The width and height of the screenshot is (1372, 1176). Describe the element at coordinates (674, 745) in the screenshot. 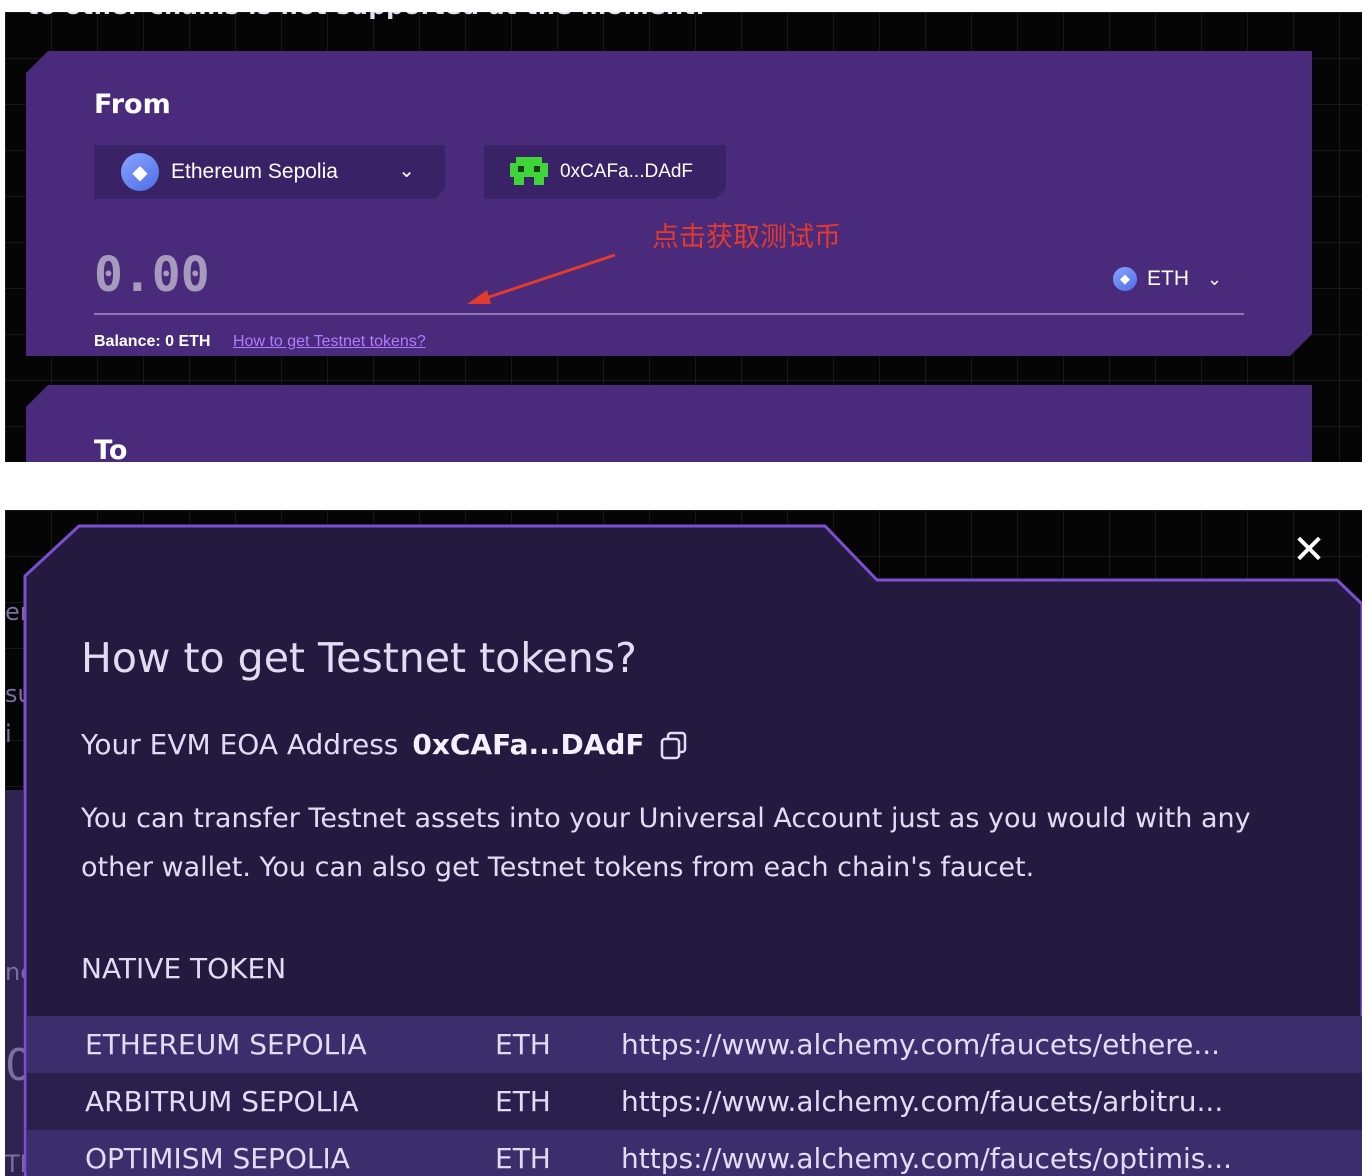

I see `copy-icon` at that location.